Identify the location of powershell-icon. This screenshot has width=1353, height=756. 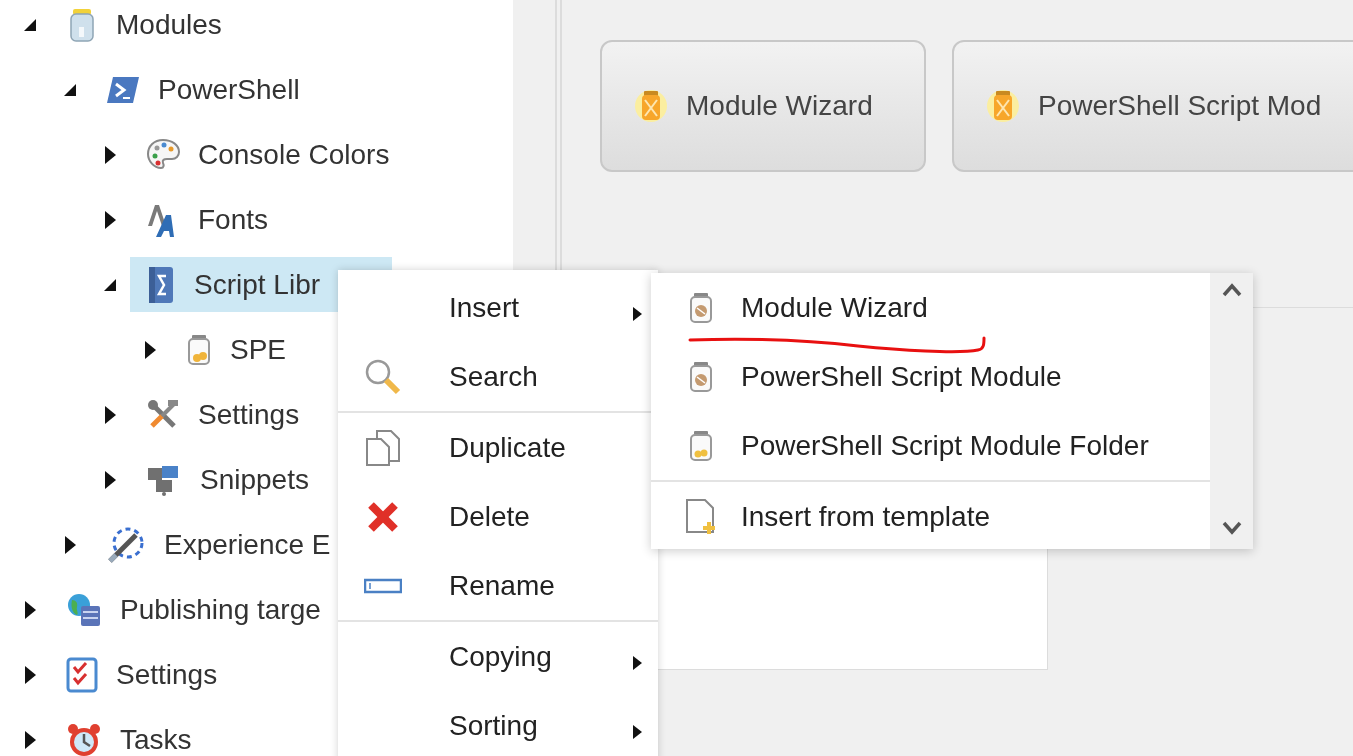
(123, 89).